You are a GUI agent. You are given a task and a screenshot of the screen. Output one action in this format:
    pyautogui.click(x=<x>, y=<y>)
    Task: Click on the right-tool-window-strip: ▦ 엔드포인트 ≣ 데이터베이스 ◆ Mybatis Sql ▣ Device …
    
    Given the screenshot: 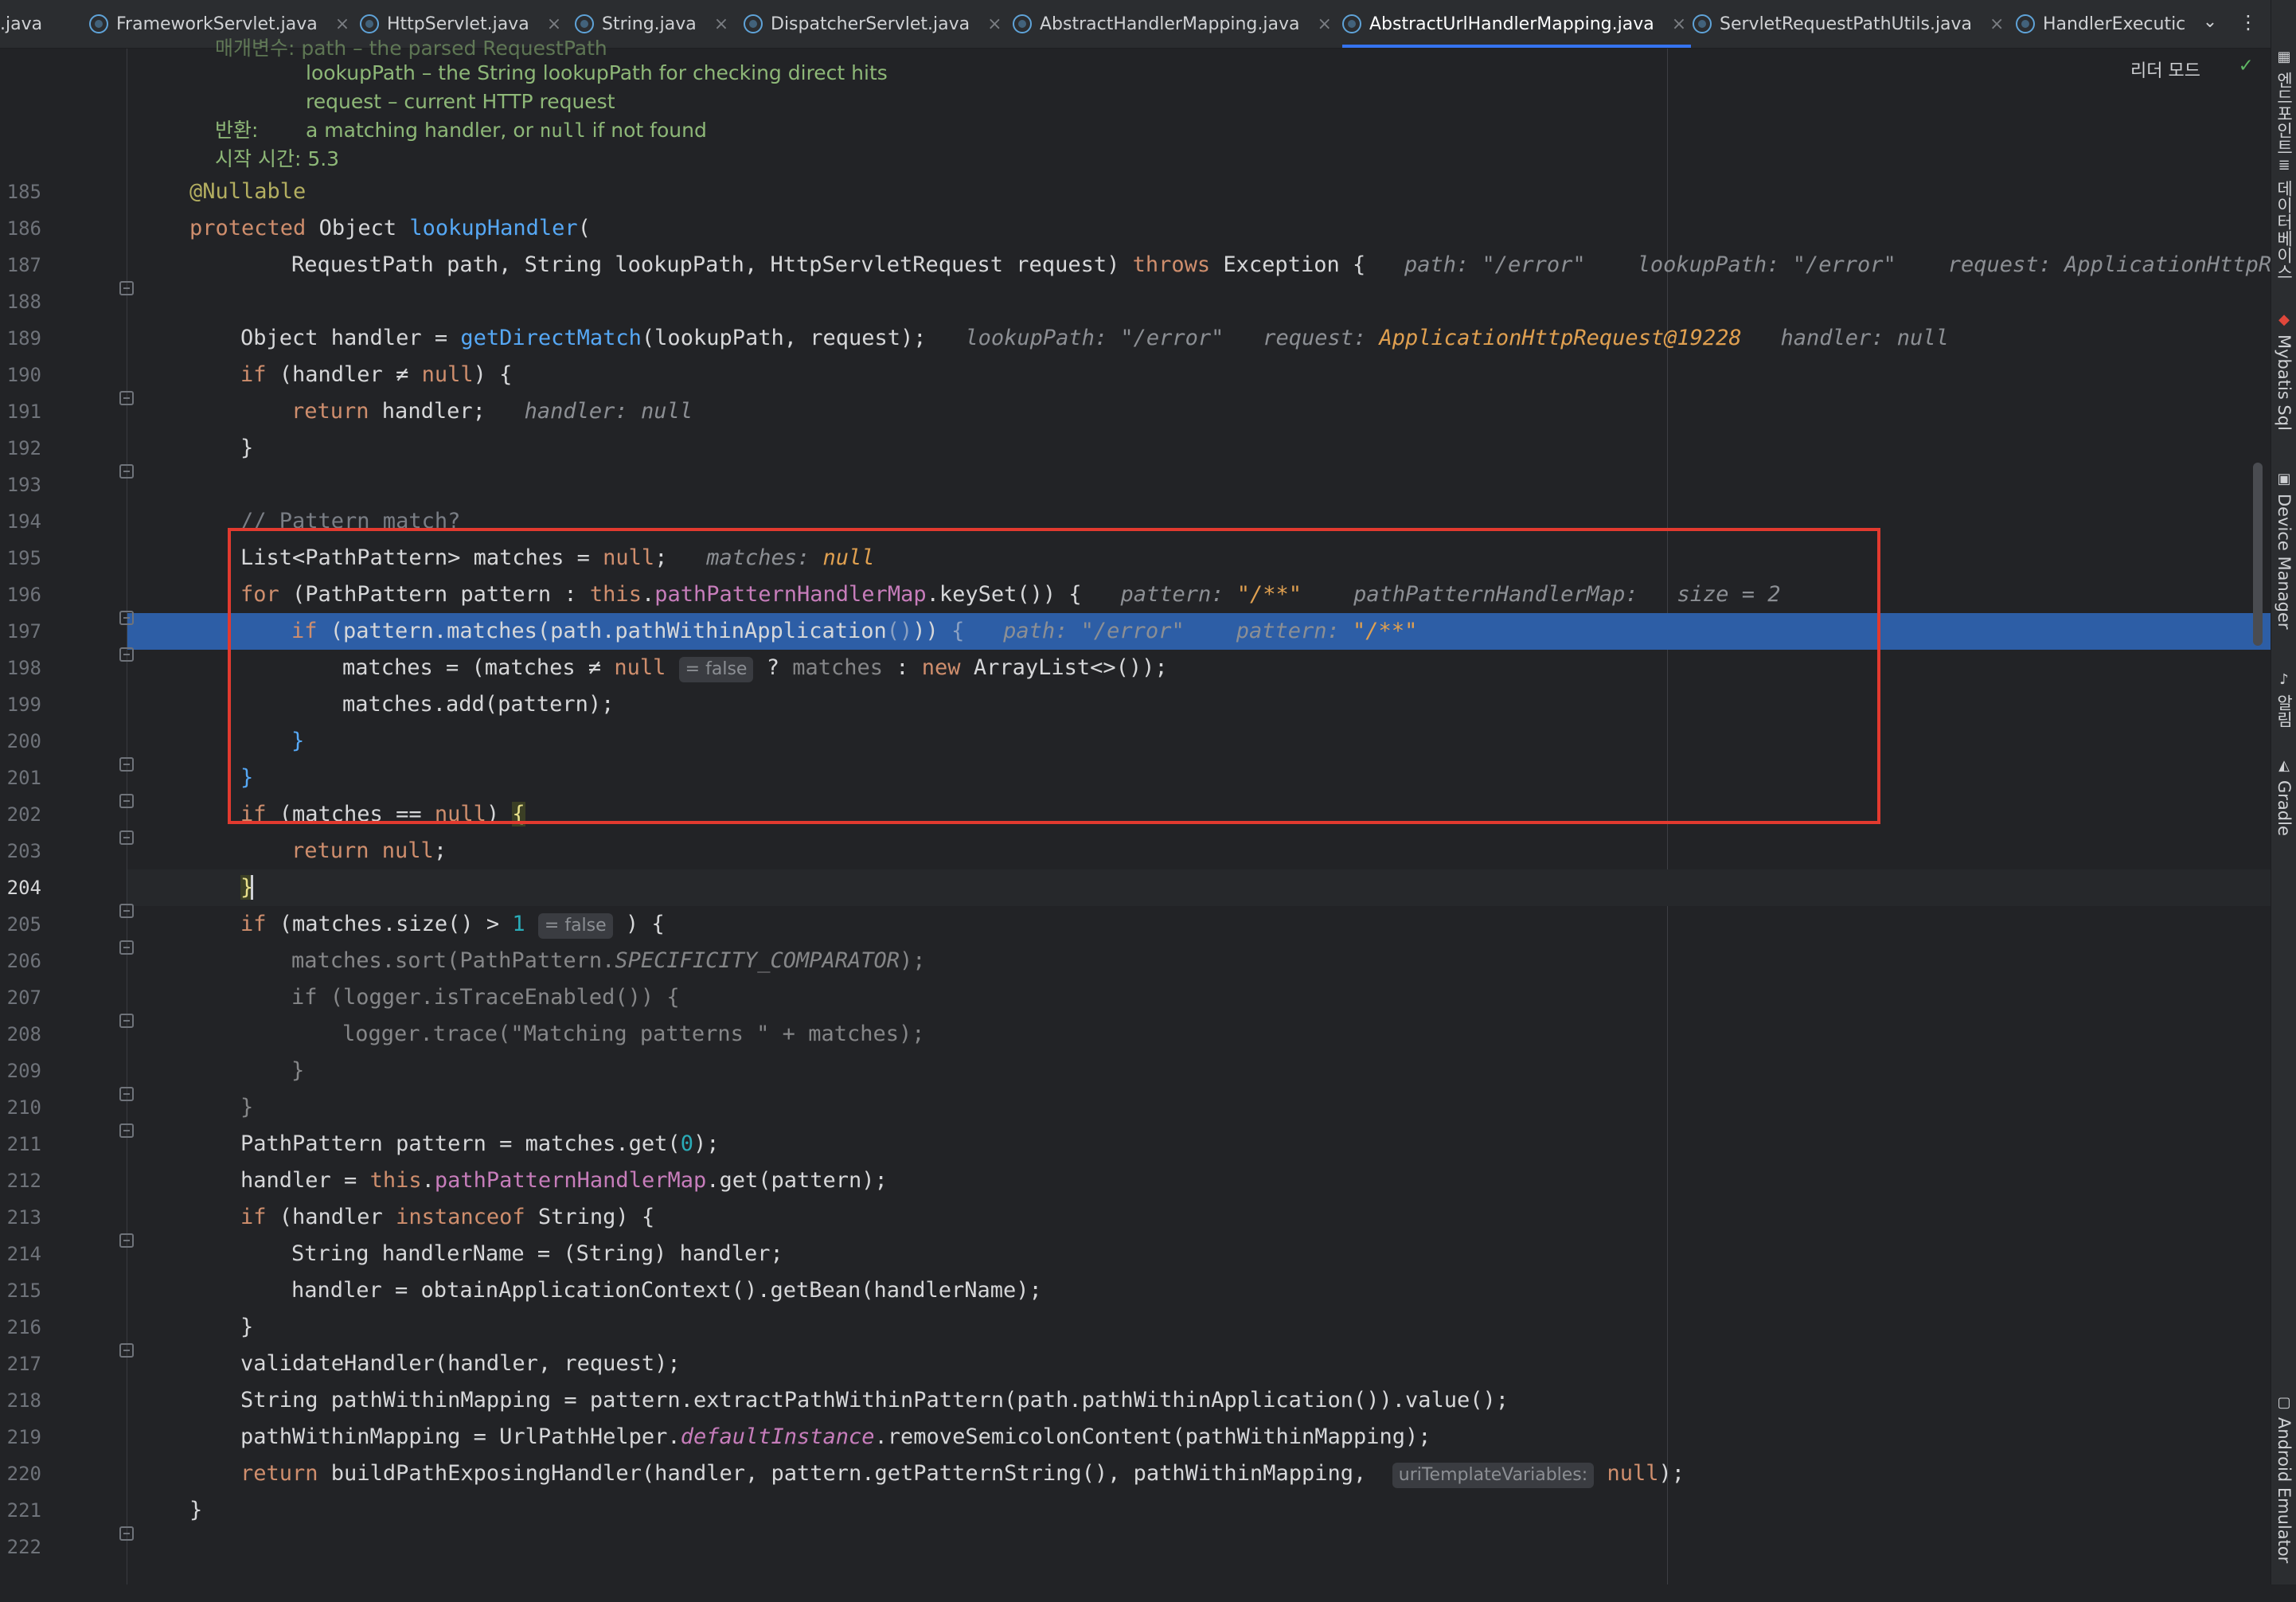 What is the action you would take?
    pyautogui.click(x=2283, y=792)
    